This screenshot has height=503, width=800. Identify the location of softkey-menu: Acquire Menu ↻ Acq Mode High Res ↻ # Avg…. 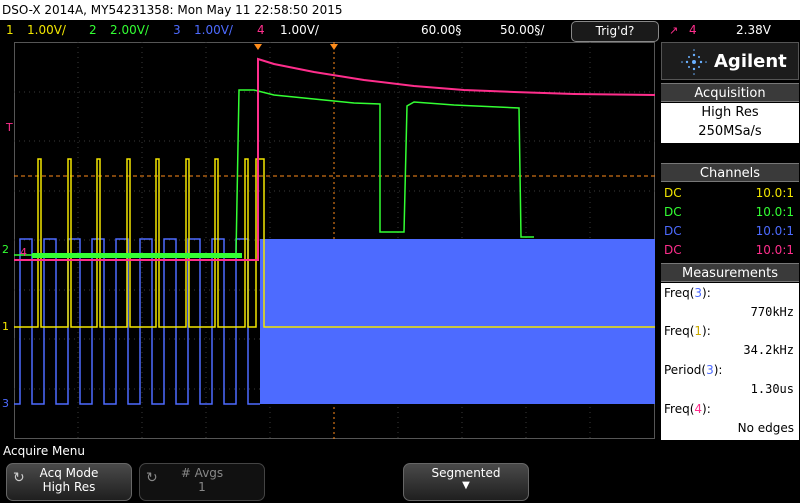
(400, 473).